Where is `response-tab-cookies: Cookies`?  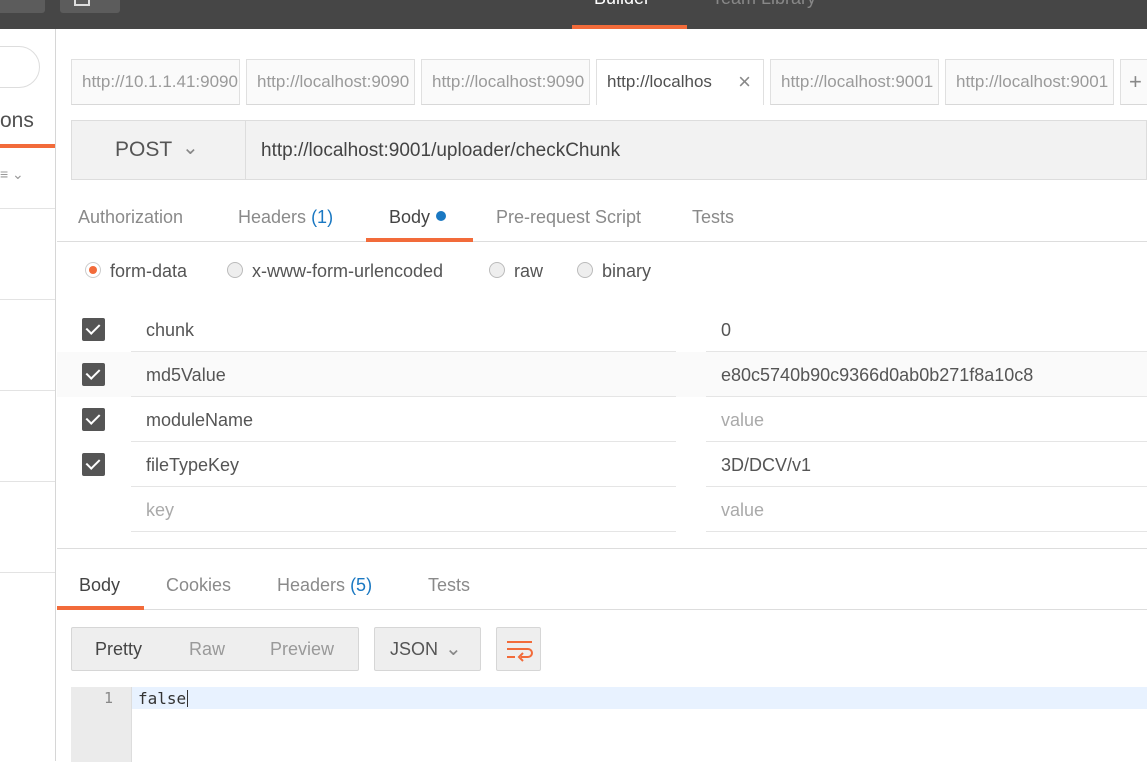 response-tab-cookies: Cookies is located at coordinates (198, 585).